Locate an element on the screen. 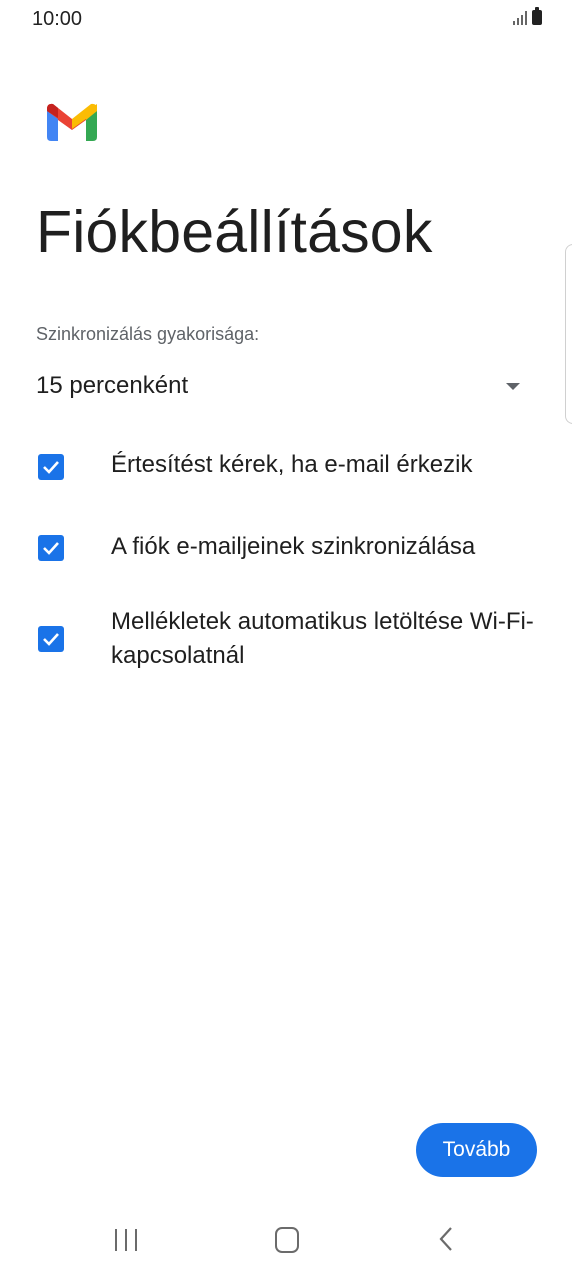 This screenshot has width=572, height=1275. sync-checkbox is located at coordinates (51, 548).